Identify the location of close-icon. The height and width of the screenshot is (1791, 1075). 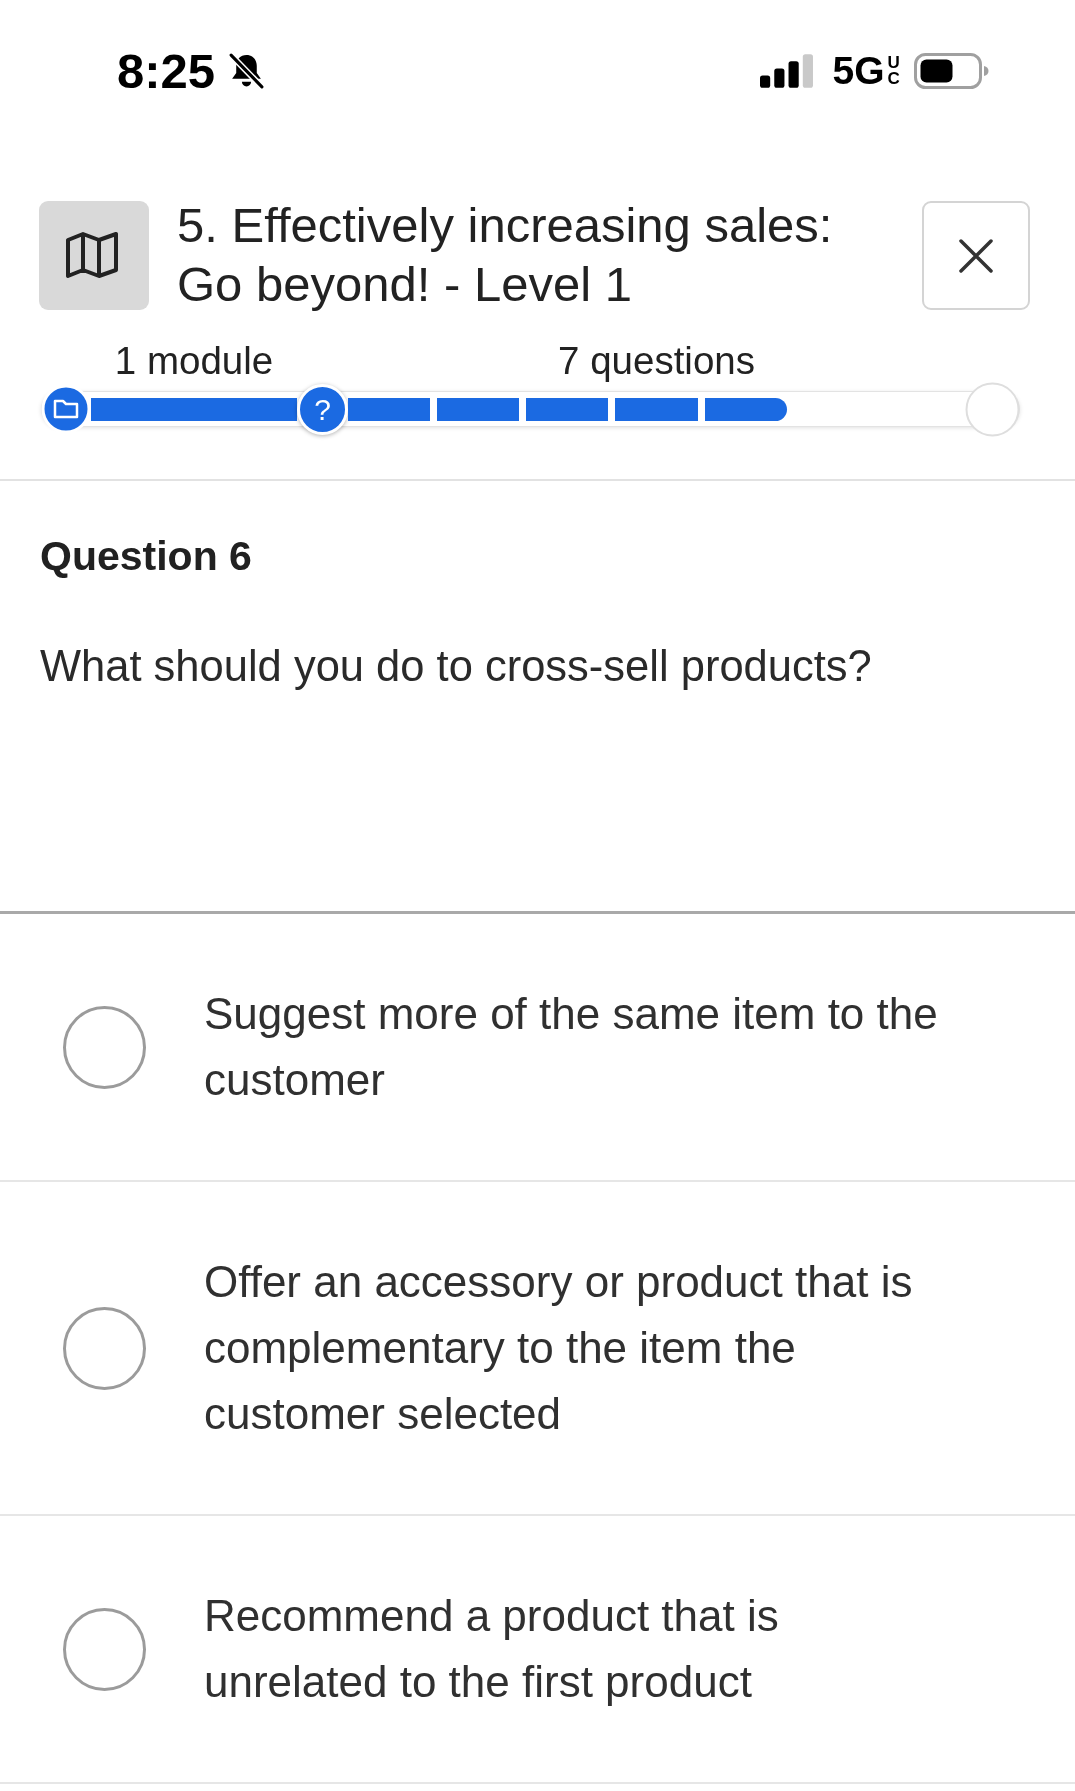
(976, 255).